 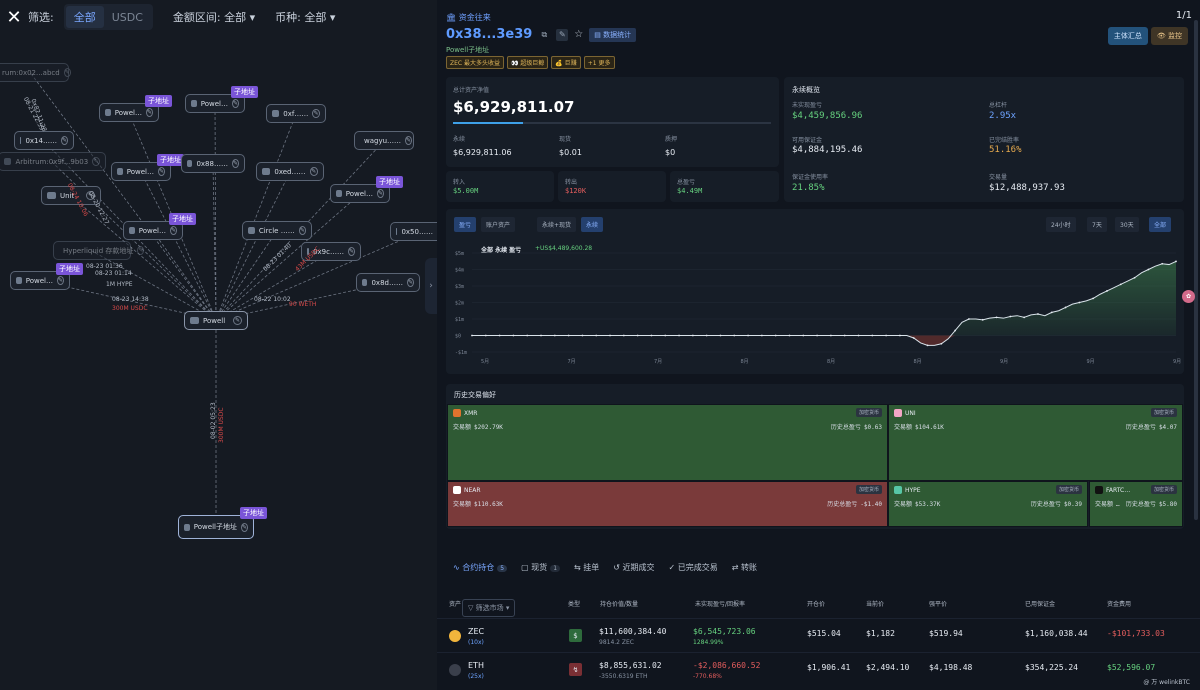 I want to click on segment-all: 全部, so click(x=84, y=17).